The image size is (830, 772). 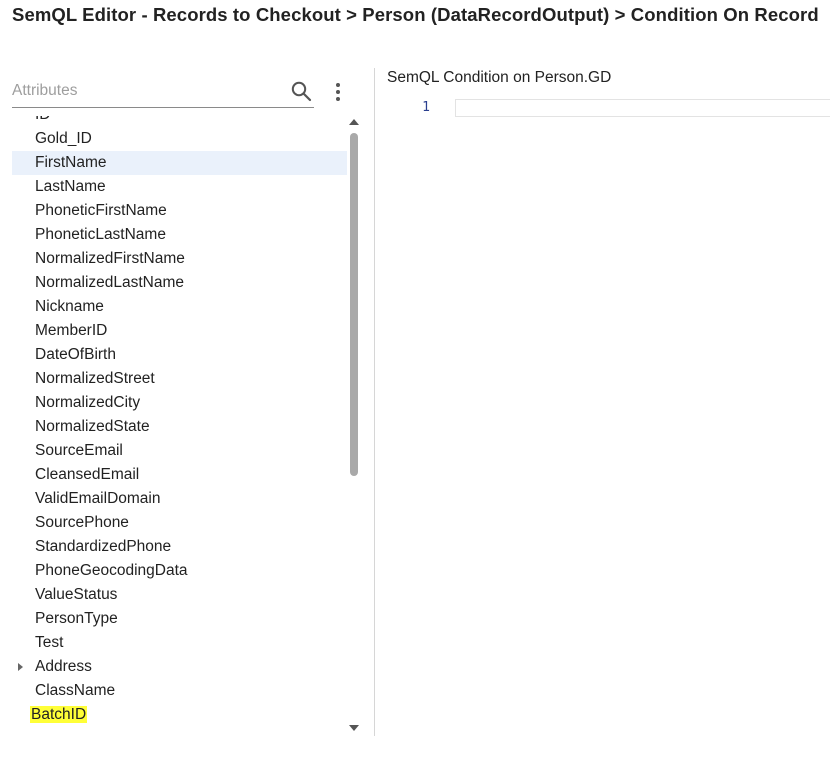 What do you see at coordinates (354, 122) in the screenshot?
I see `scroll-up-arrow-icon` at bounding box center [354, 122].